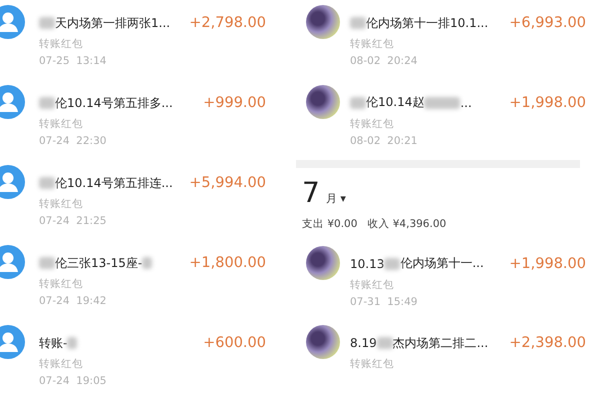 Image resolution: width=600 pixels, height=400 pixels. What do you see at coordinates (547, 22) in the screenshot?
I see `transaction-amount: +6,993.00` at bounding box center [547, 22].